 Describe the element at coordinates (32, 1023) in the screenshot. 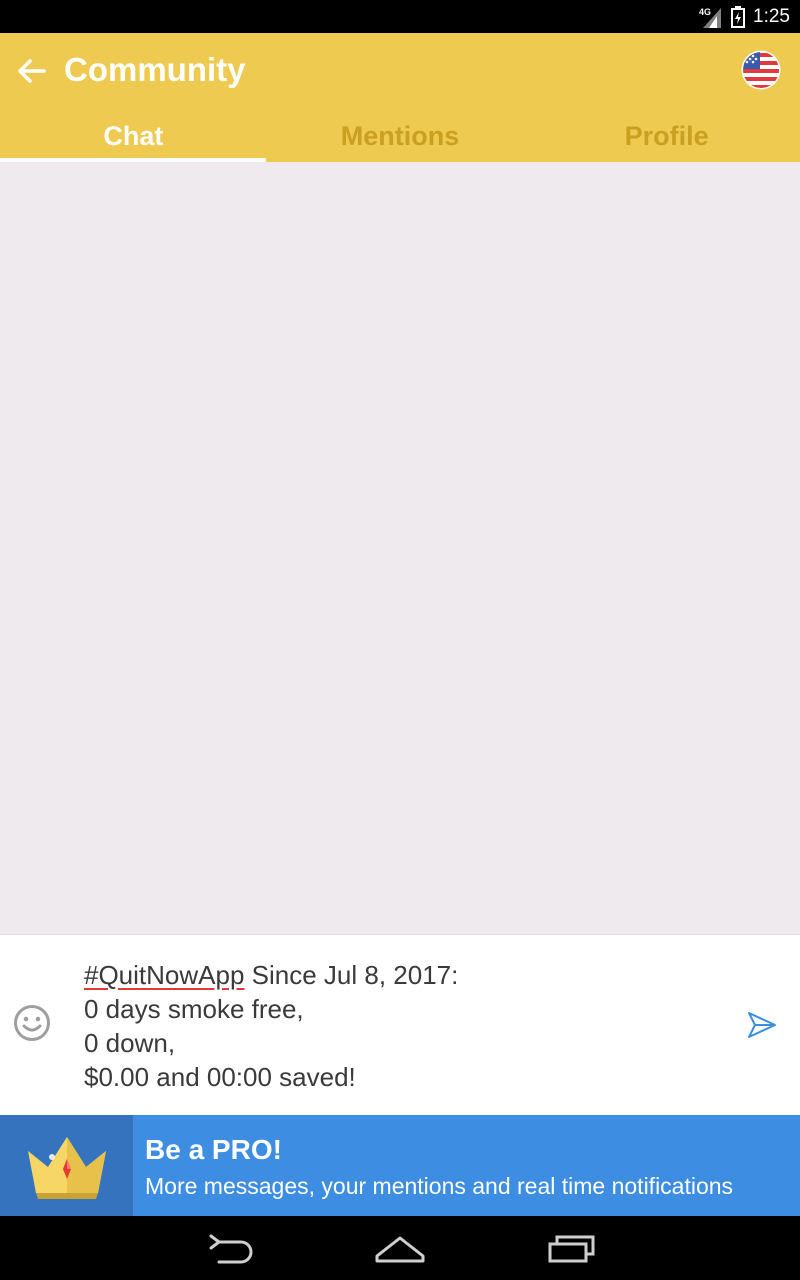

I see `emoji-icon` at that location.